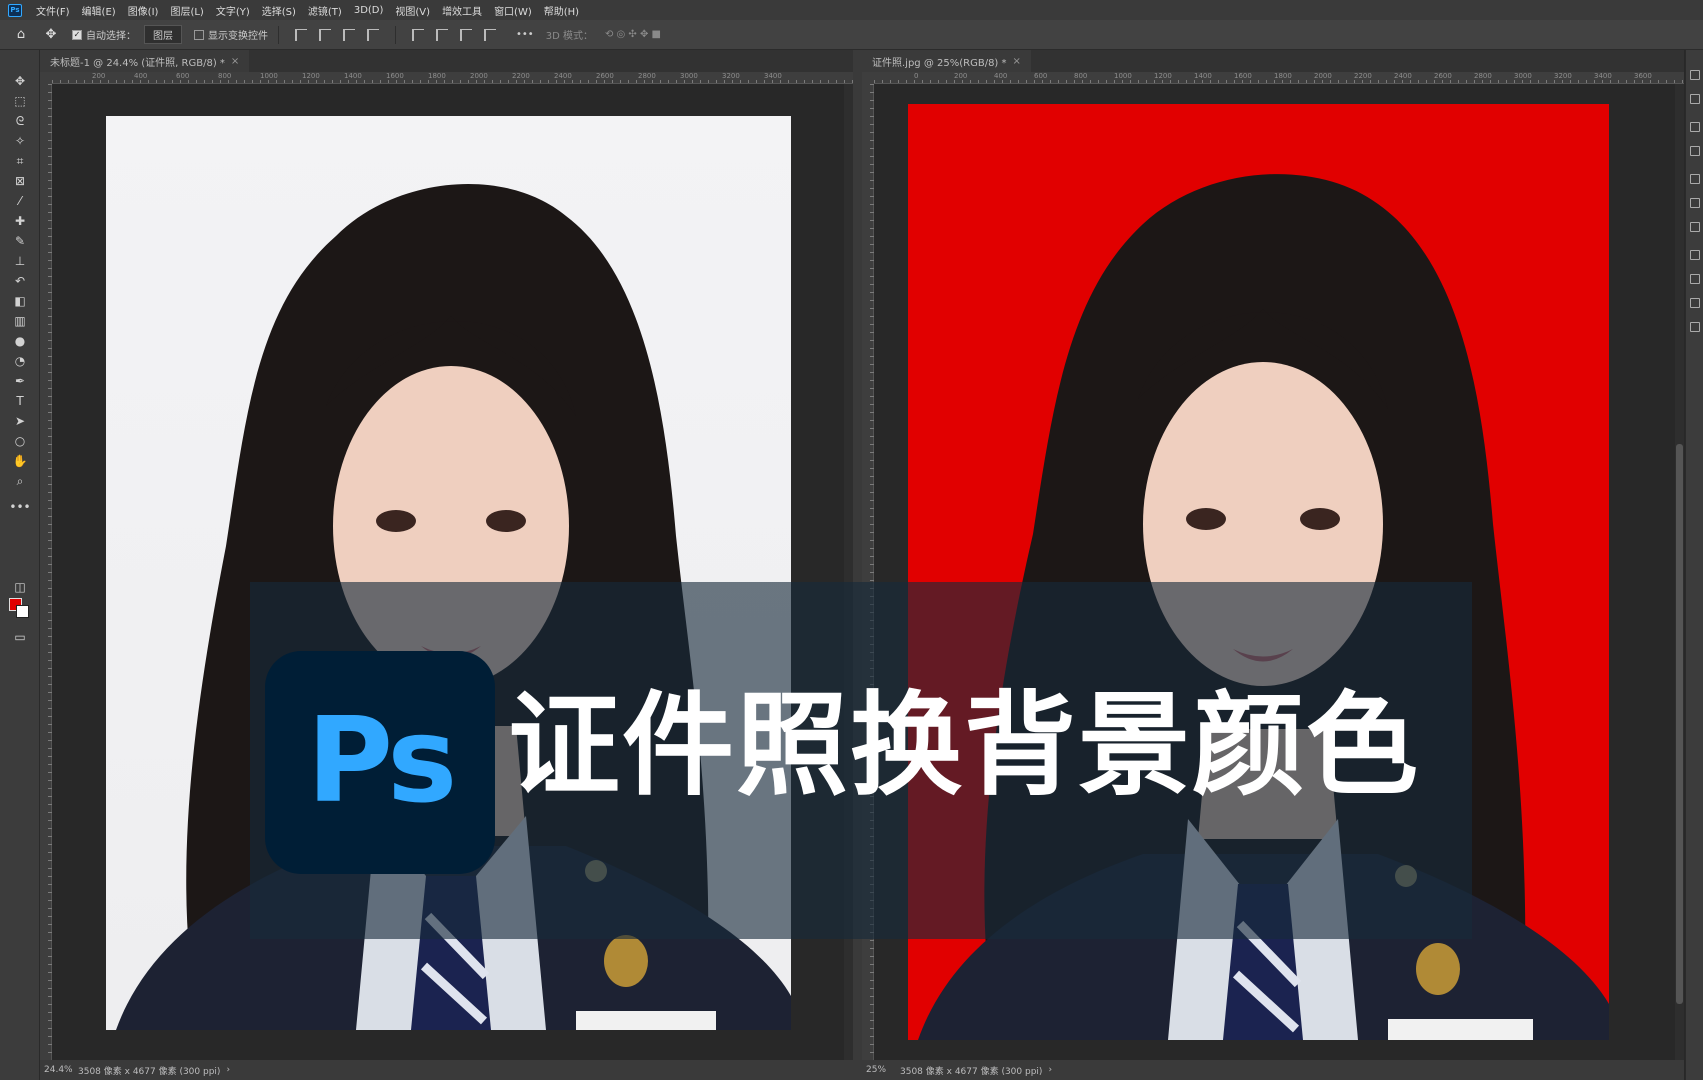 This screenshot has height=1080, width=1703. Describe the element at coordinates (20, 637) in the screenshot. I see `screen-mode-icon: ▭` at that location.